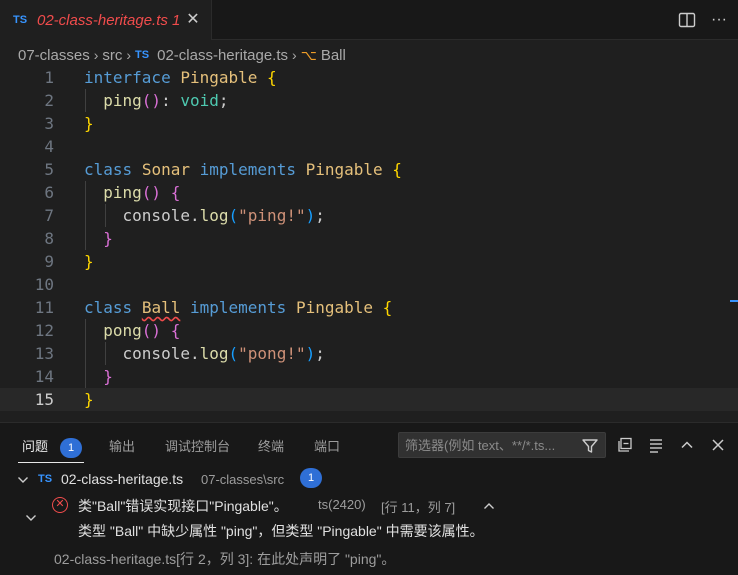  What do you see at coordinates (369, 146) in the screenshot?
I see `code-line: 4` at bounding box center [369, 146].